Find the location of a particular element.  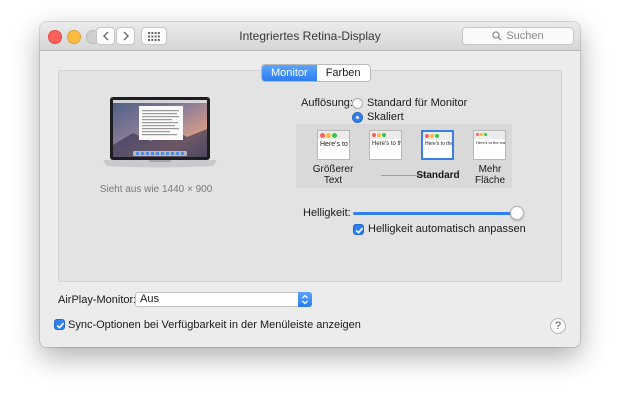

title-bar: Integriertes Retina-Display Suchen is located at coordinates (310, 36).